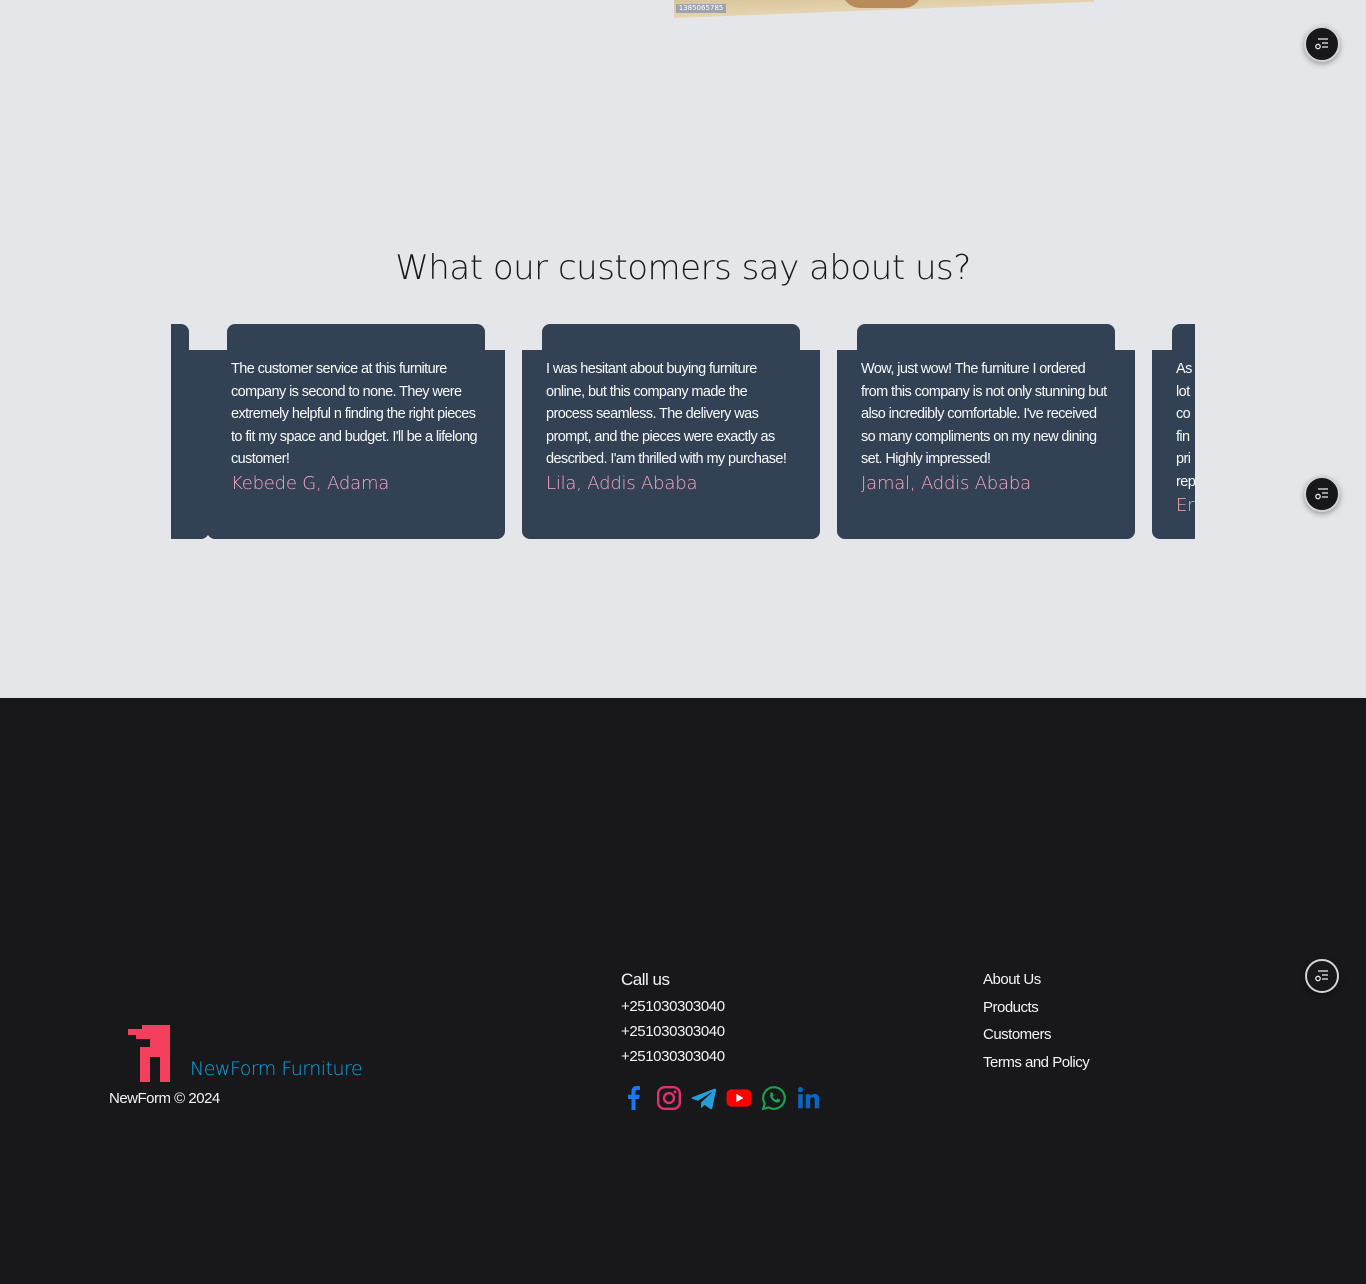  I want to click on footer-link-about-us: About Us, so click(1036, 984).